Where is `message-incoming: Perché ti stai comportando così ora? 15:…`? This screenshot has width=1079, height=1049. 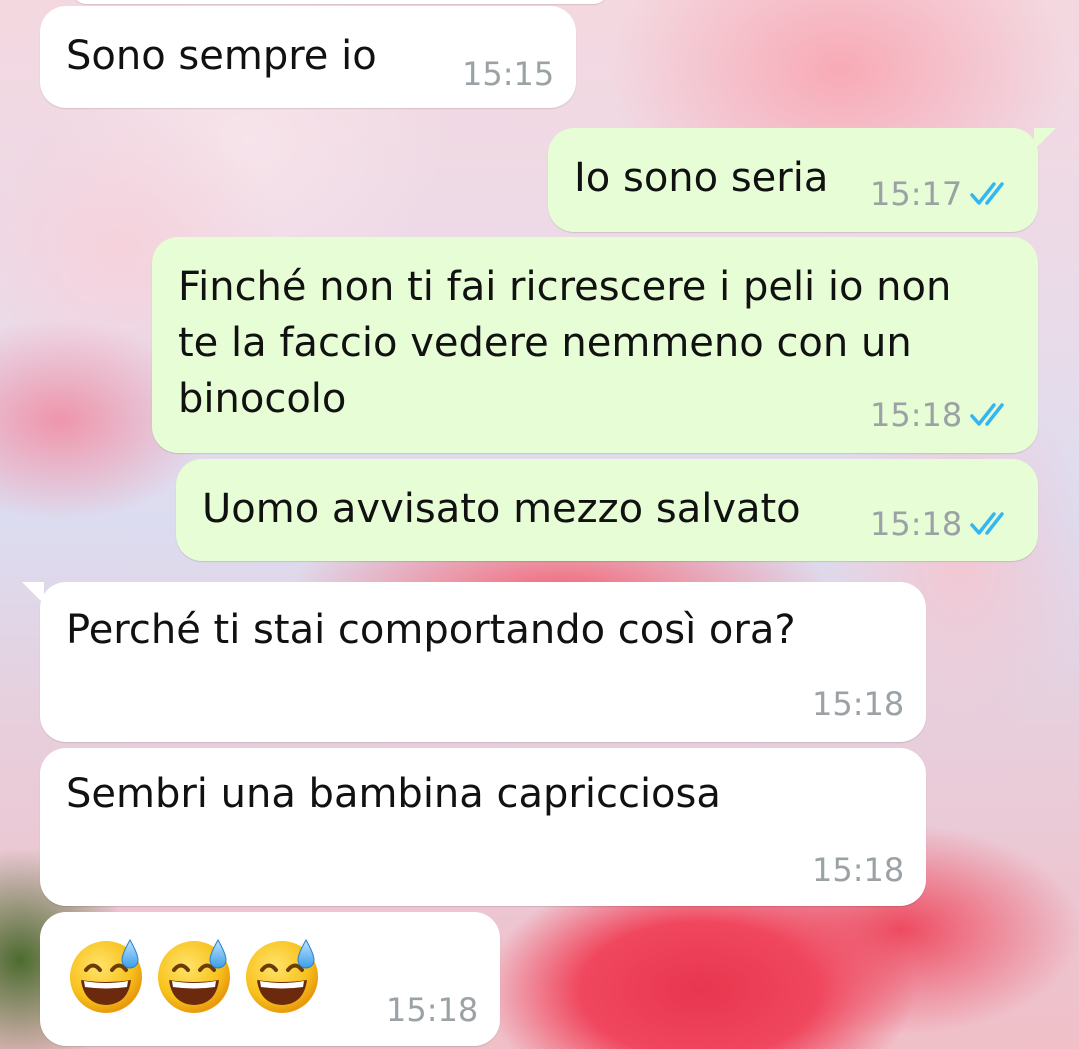
message-incoming: Perché ti stai comportando così ora? 15:… is located at coordinates (474, 662).